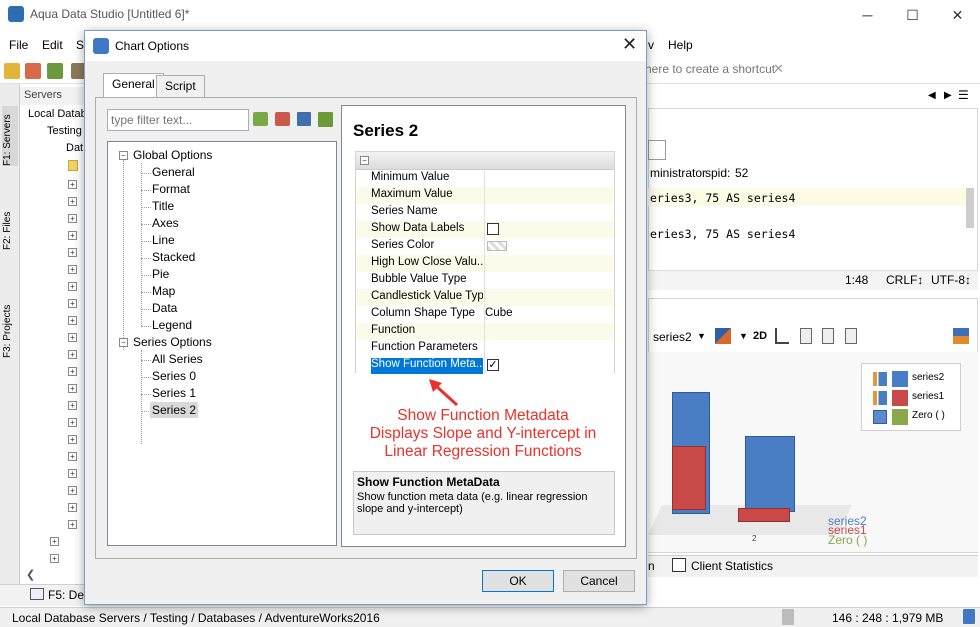 Image resolution: width=980 pixels, height=627 pixels. I want to click on color-swatch, so click(497, 246).